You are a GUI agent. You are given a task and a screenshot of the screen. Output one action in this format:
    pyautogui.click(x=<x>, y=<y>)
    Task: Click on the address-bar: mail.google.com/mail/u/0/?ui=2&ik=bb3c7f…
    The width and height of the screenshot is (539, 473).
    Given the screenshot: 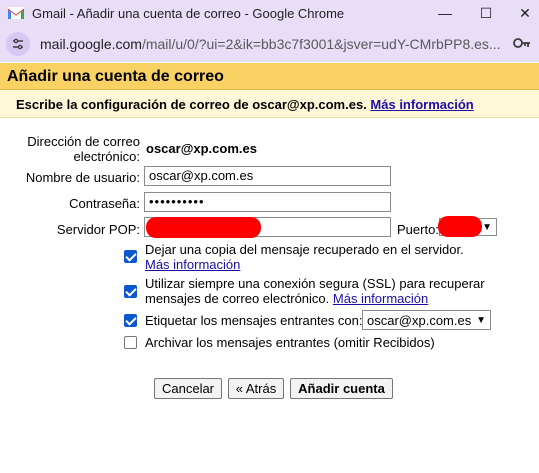 What is the action you would take?
    pyautogui.click(x=269, y=44)
    